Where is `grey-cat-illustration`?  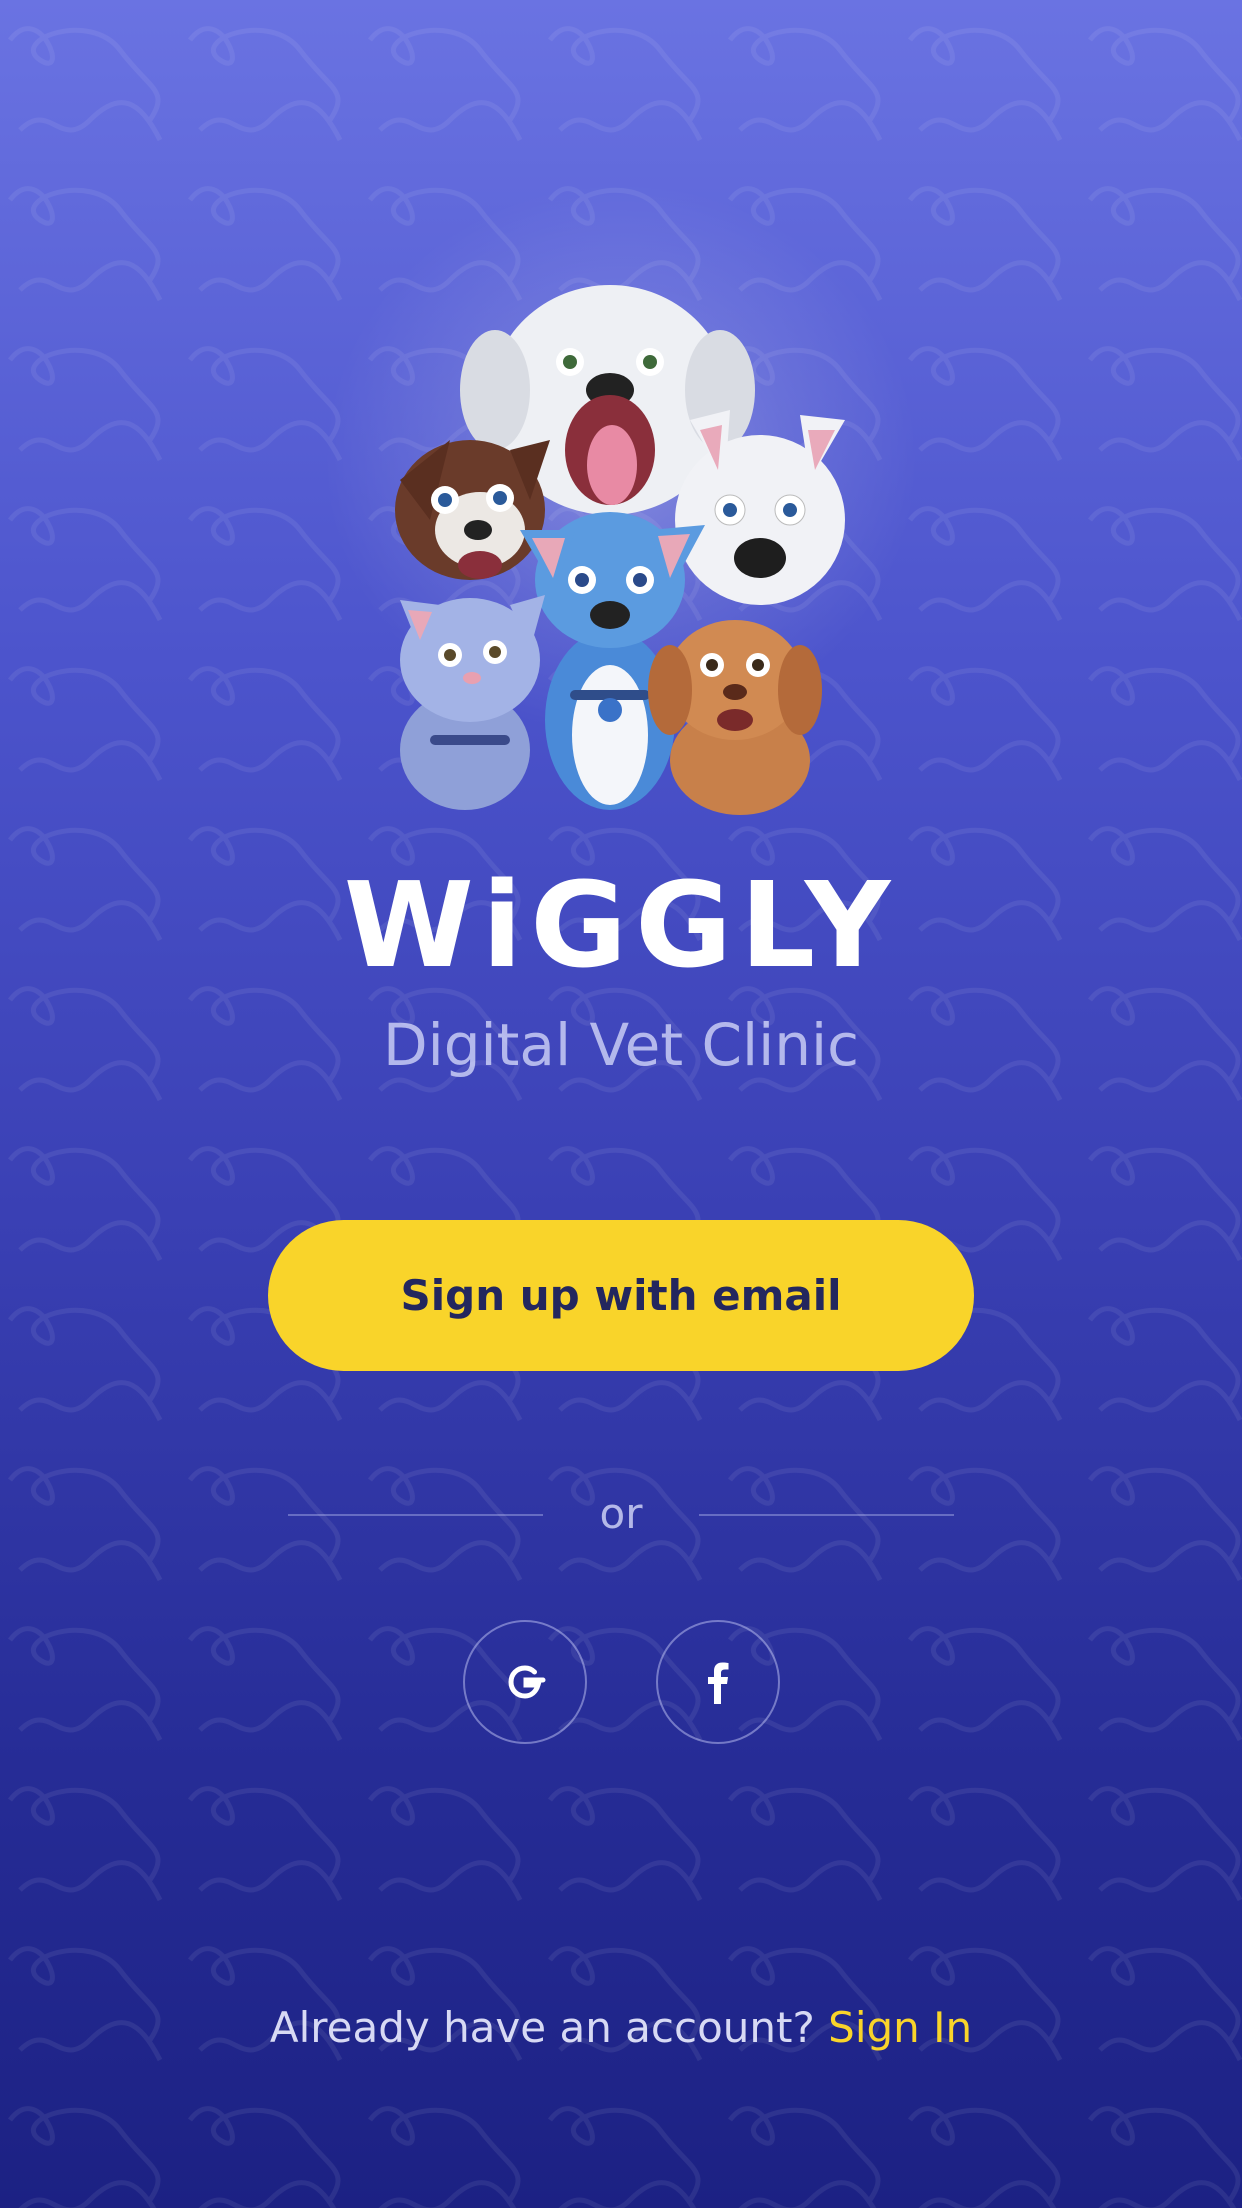
grey-cat-illustration is located at coordinates (472, 702).